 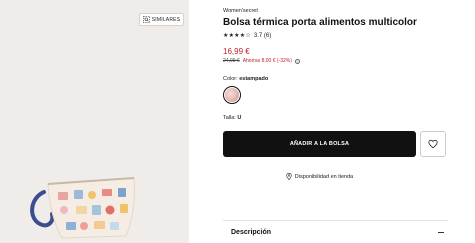 What do you see at coordinates (324, 176) in the screenshot?
I see `store-availability-text: Disponibilidad en tienda` at bounding box center [324, 176].